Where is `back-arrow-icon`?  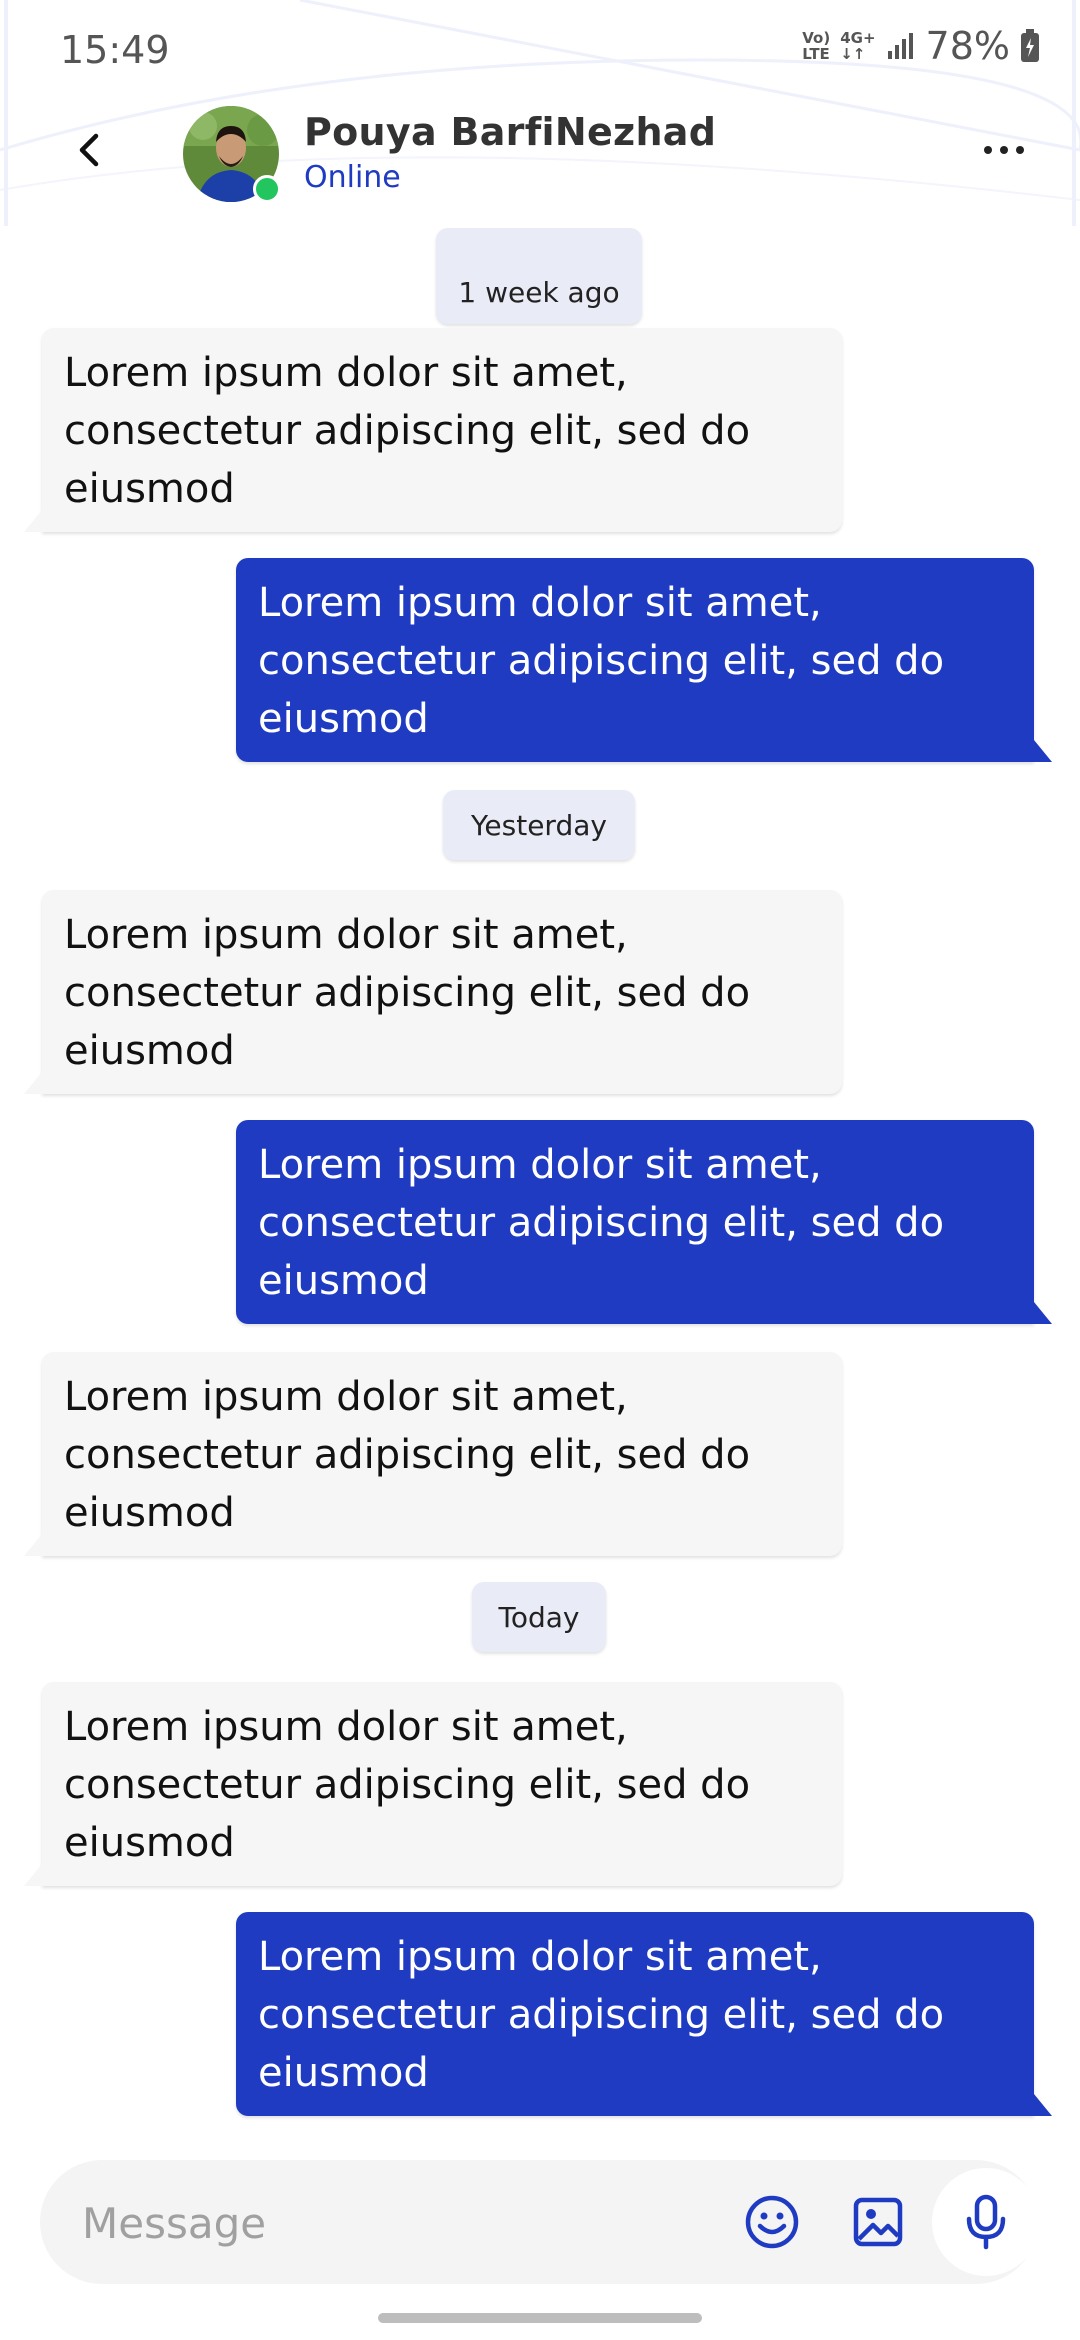 back-arrow-icon is located at coordinates (89, 150).